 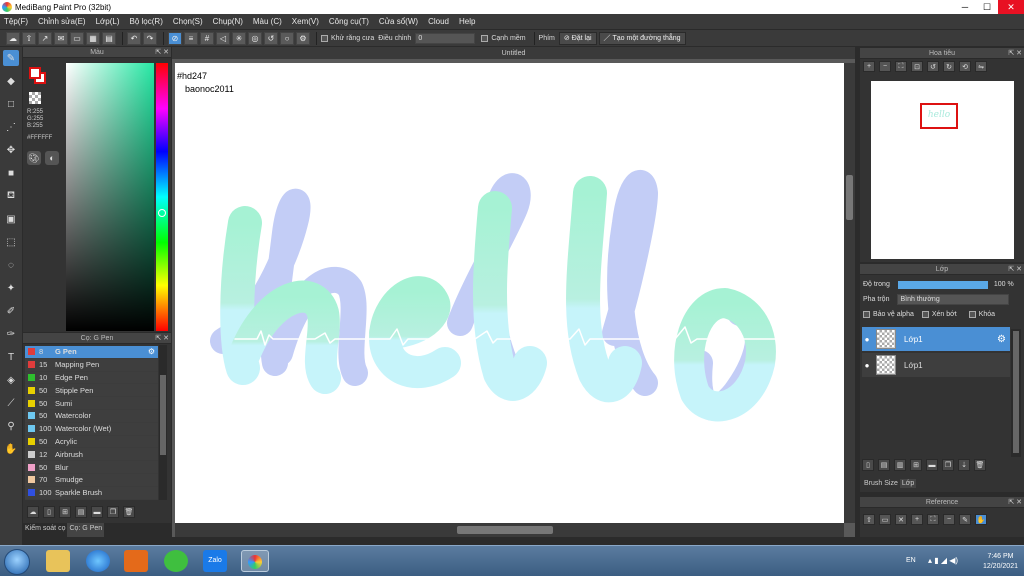 What do you see at coordinates (964, 465) in the screenshot?
I see `merge-layer-icon: ⇣` at bounding box center [964, 465].